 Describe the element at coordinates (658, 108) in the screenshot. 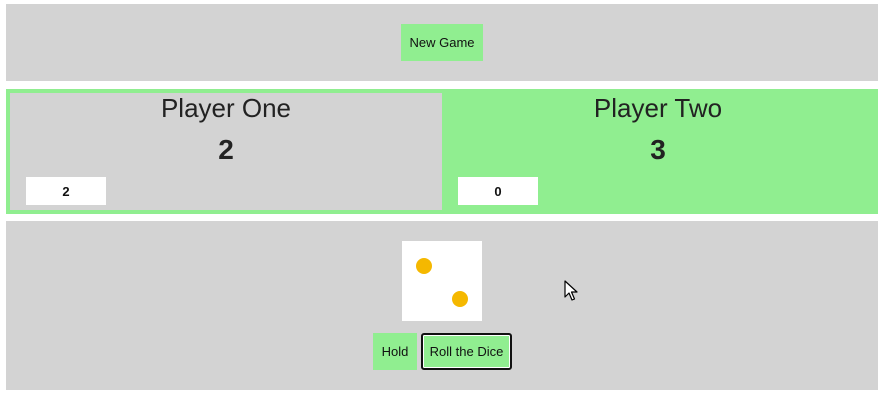

I see `player-two-name: Player Two` at that location.